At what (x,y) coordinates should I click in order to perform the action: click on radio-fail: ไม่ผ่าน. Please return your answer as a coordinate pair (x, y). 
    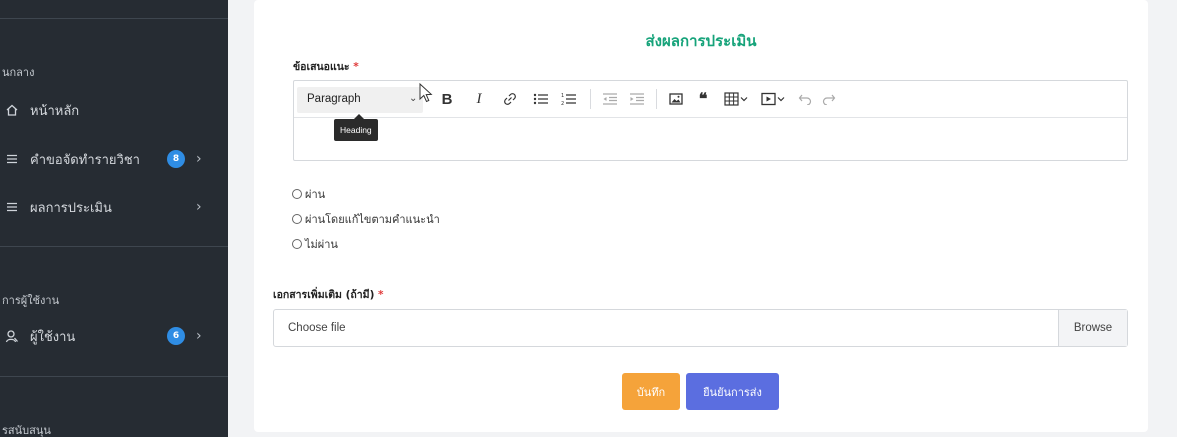
    Looking at the image, I should click on (315, 244).